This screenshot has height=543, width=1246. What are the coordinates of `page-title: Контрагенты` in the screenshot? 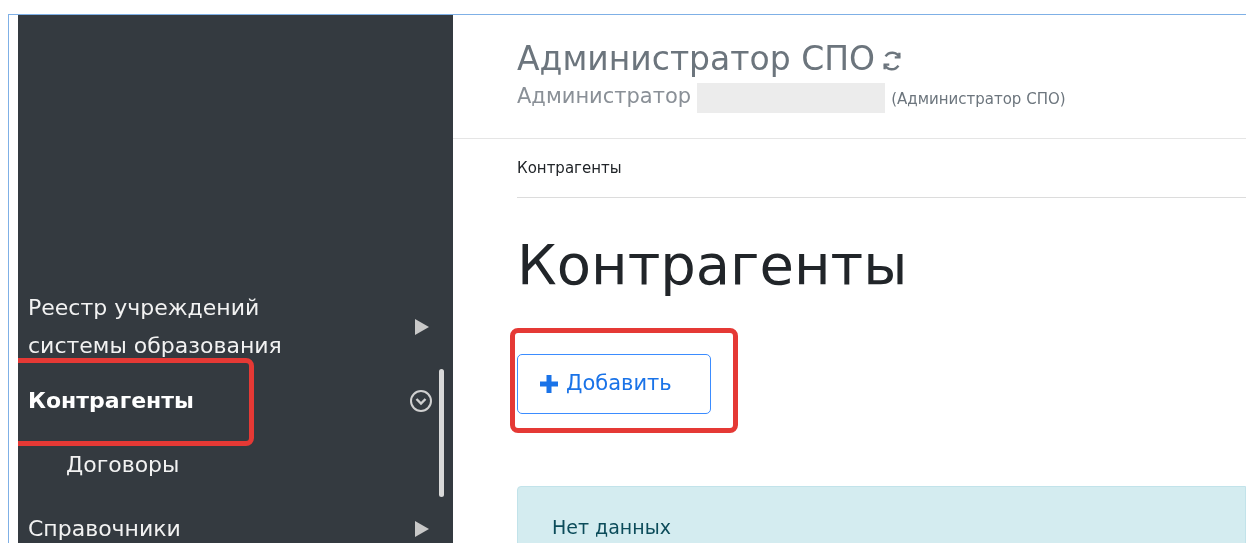 It's located at (712, 265).